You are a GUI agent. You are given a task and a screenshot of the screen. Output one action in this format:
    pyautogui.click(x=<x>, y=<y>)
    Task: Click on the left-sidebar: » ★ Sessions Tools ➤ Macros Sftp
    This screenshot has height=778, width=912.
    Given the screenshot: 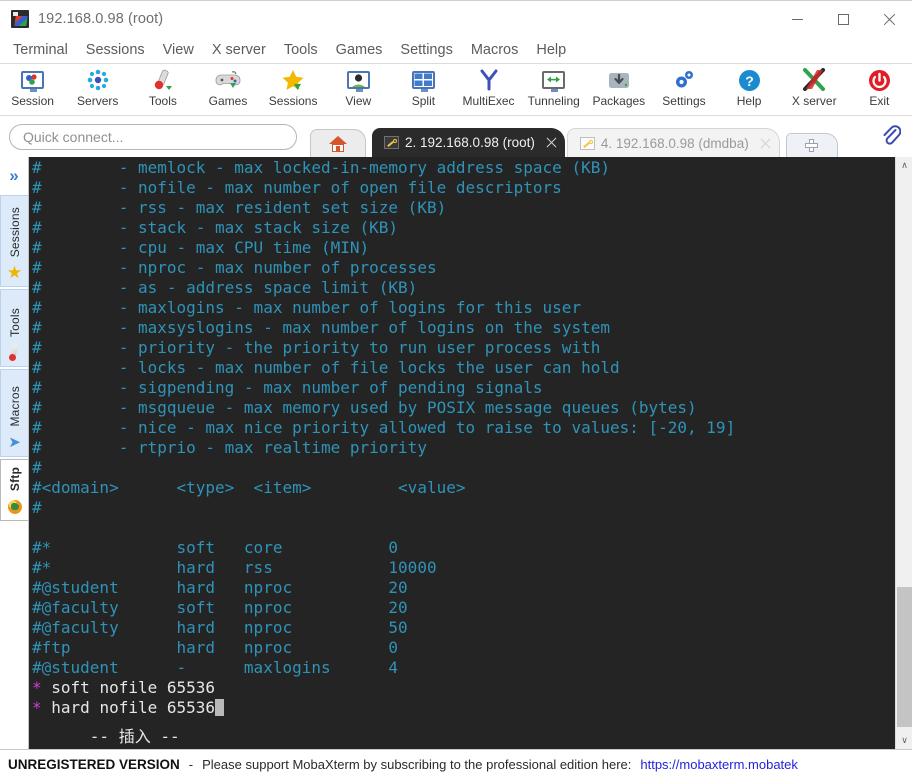 What is the action you would take?
    pyautogui.click(x=14, y=453)
    